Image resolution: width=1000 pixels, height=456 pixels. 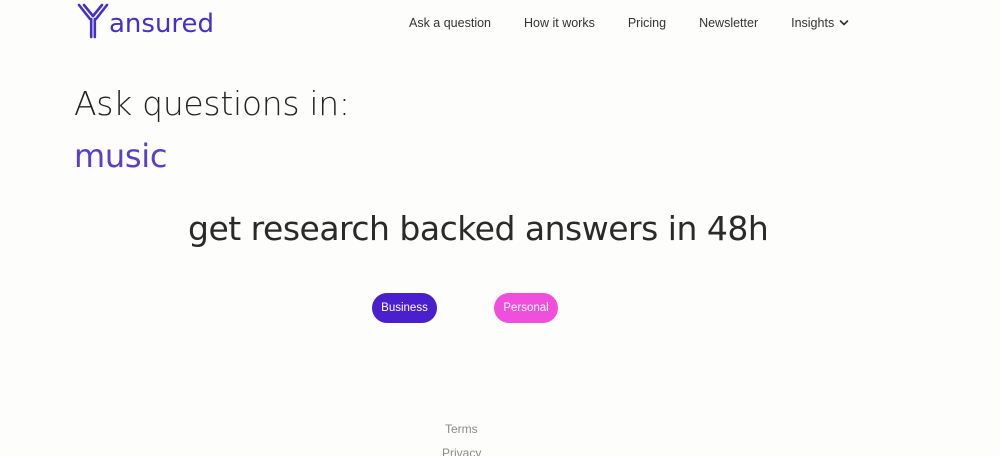 I want to click on nav-insights-dropdown: Insights, so click(x=820, y=23).